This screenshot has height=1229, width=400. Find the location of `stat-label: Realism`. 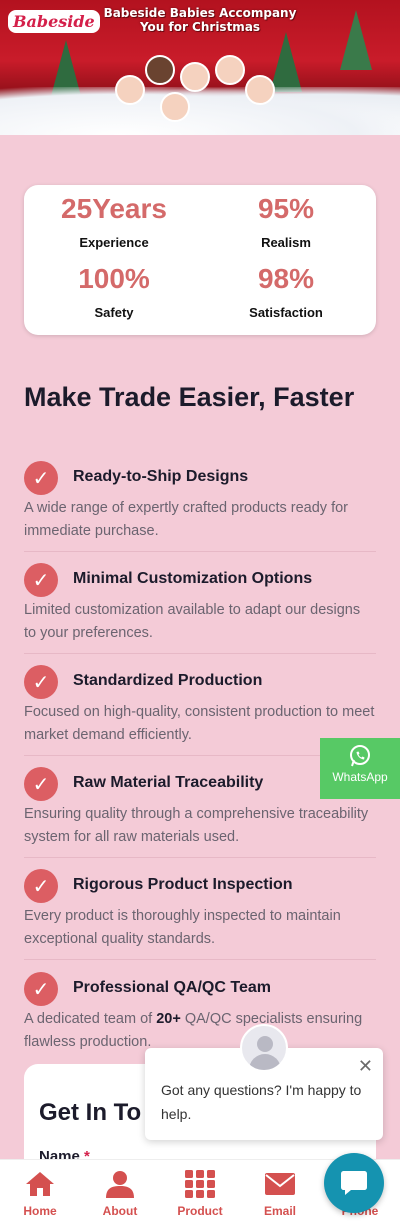

stat-label: Realism is located at coordinates (286, 242).